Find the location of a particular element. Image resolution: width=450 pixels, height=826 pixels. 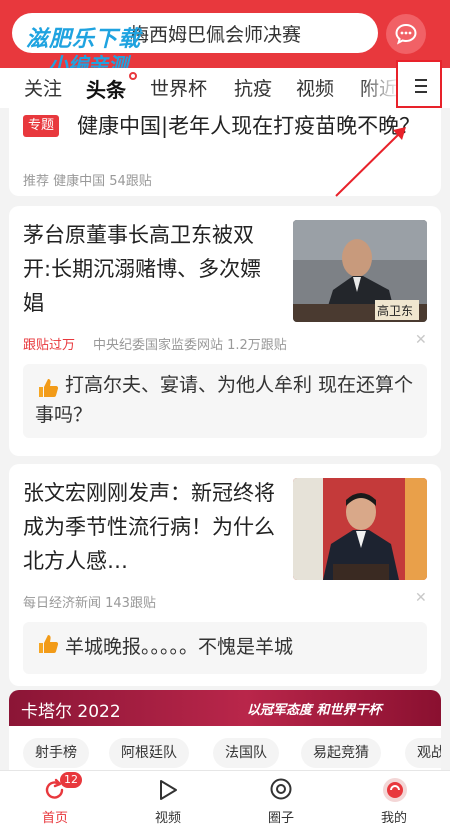

nav-circle: 圈子 is located at coordinates (281, 798).